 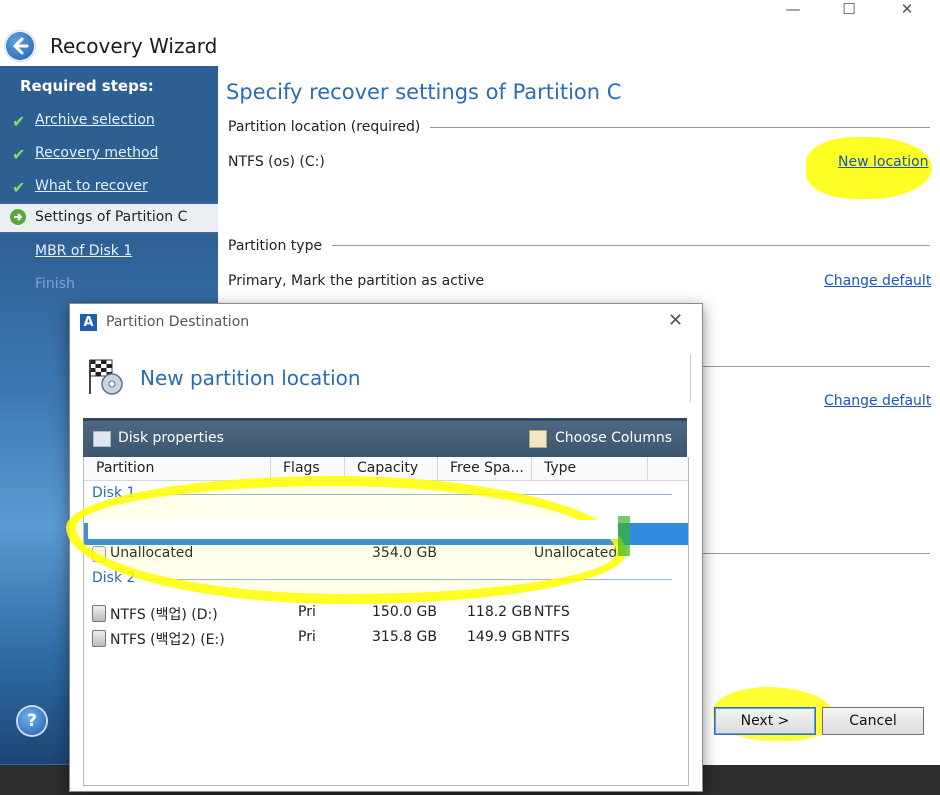 I want to click on choose-columns-button: Choose Columns, so click(x=613, y=438).